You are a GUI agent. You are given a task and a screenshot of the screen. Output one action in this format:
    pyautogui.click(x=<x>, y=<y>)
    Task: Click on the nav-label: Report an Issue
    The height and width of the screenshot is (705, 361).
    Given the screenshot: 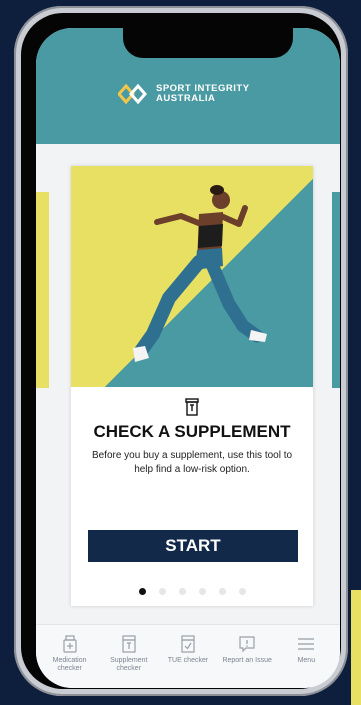 What is the action you would take?
    pyautogui.click(x=247, y=660)
    